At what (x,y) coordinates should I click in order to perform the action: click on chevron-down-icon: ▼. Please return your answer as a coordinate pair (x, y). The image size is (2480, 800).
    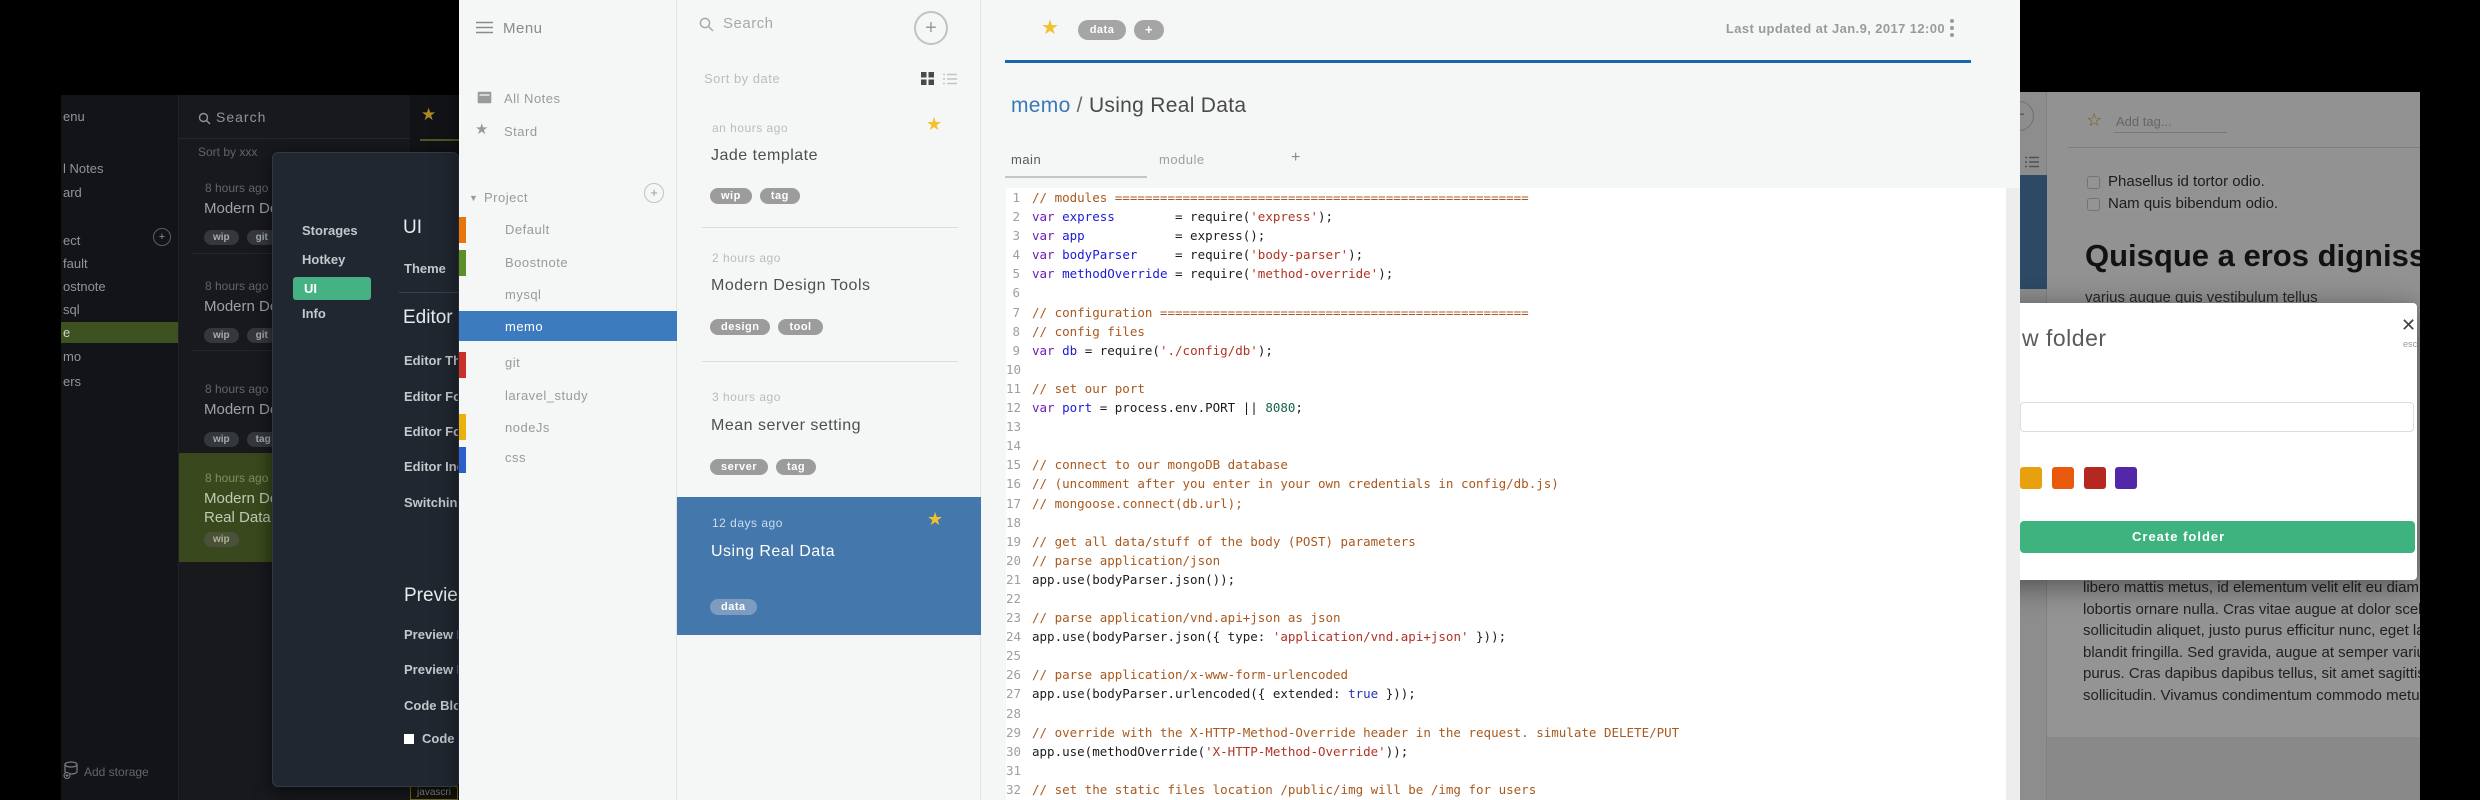
    Looking at the image, I should click on (473, 198).